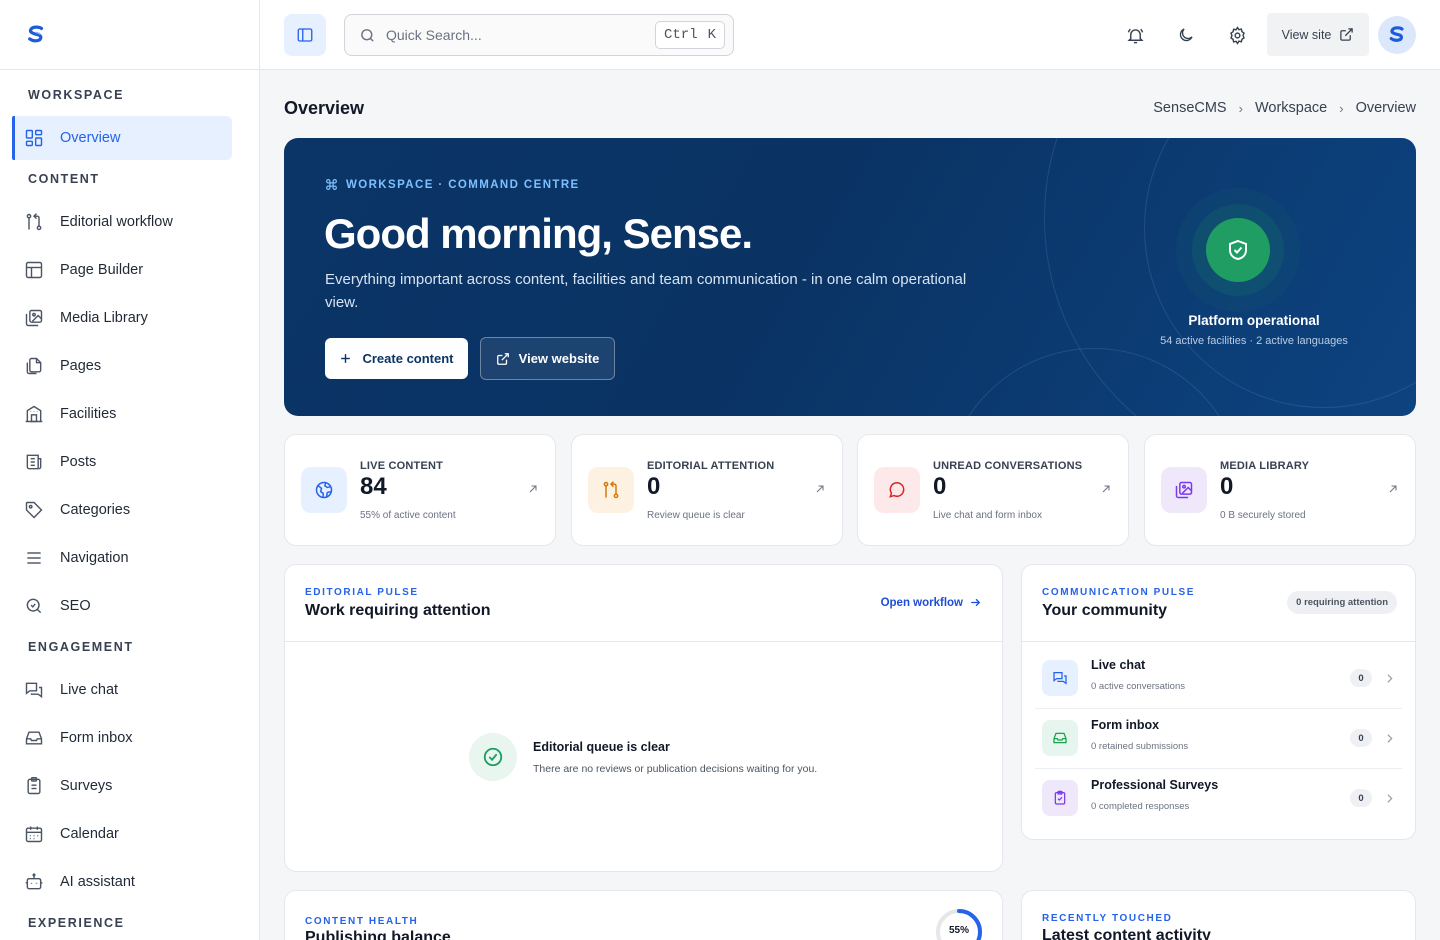  Describe the element at coordinates (122, 222) in the screenshot. I see `sidebar-item-editorial-workflow: Editorial workflow` at that location.